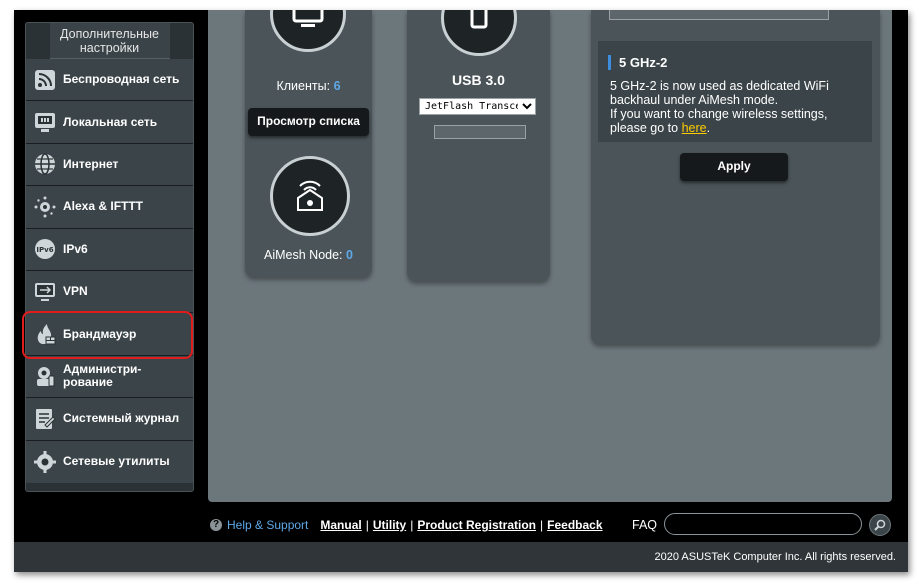  Describe the element at coordinates (477, 106) in the screenshot. I see `usb-device-select: JetFlash Transcend` at that location.